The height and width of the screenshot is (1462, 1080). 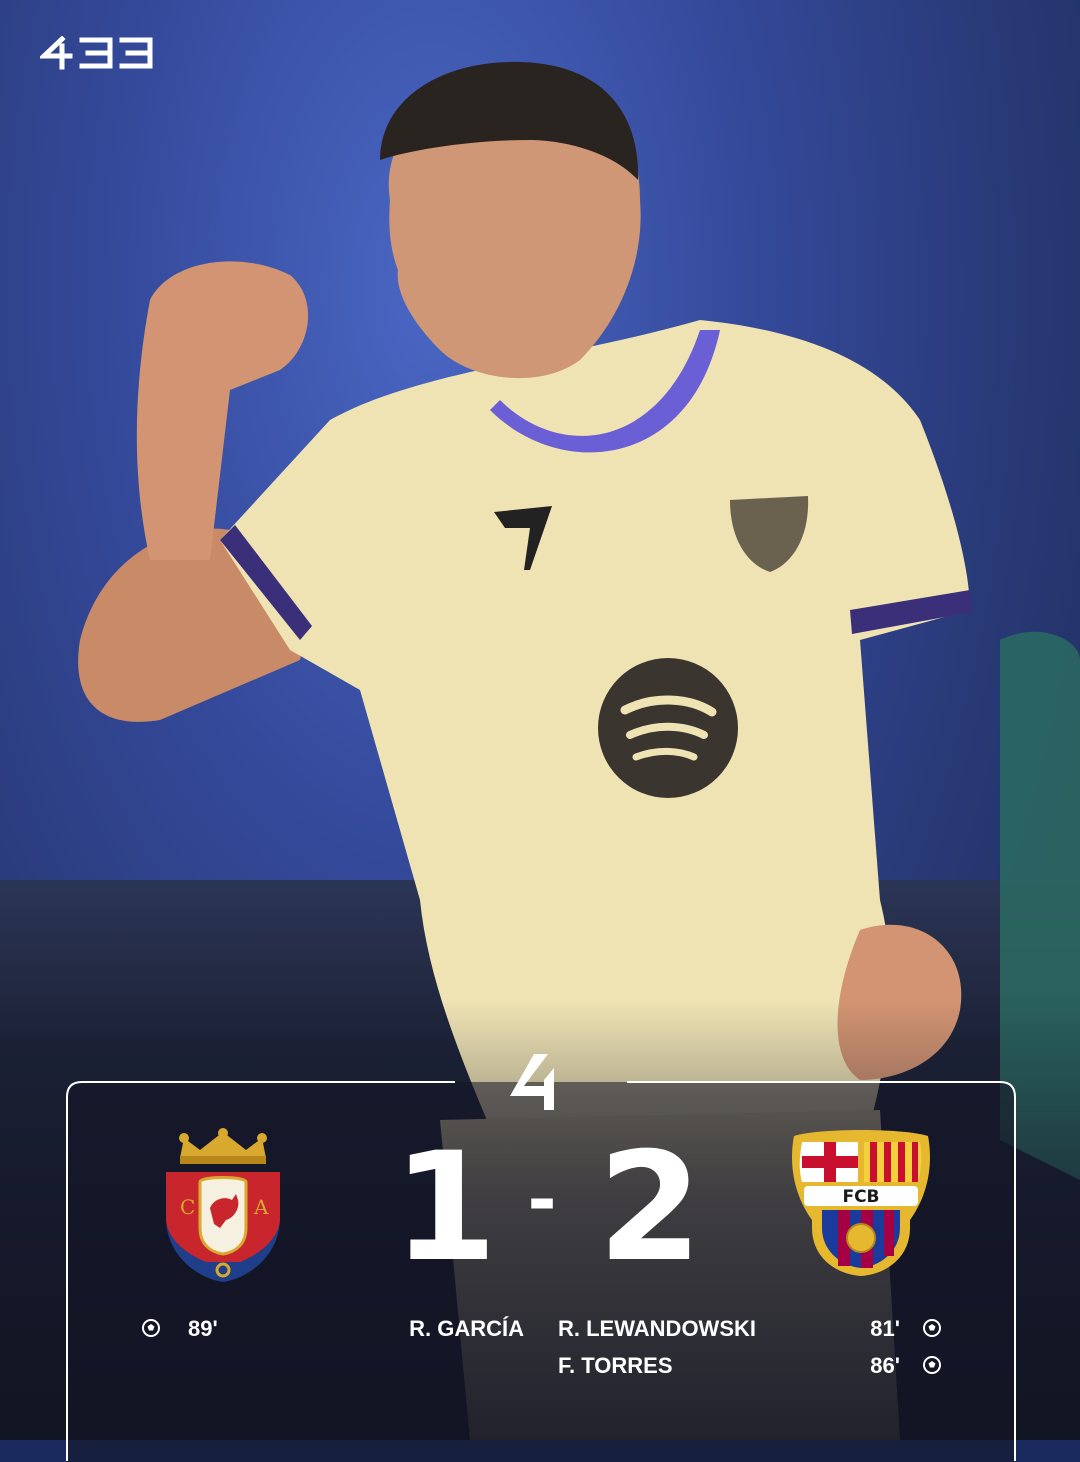 I want to click on fcb-crest-text: FCB, so click(x=860, y=1197).